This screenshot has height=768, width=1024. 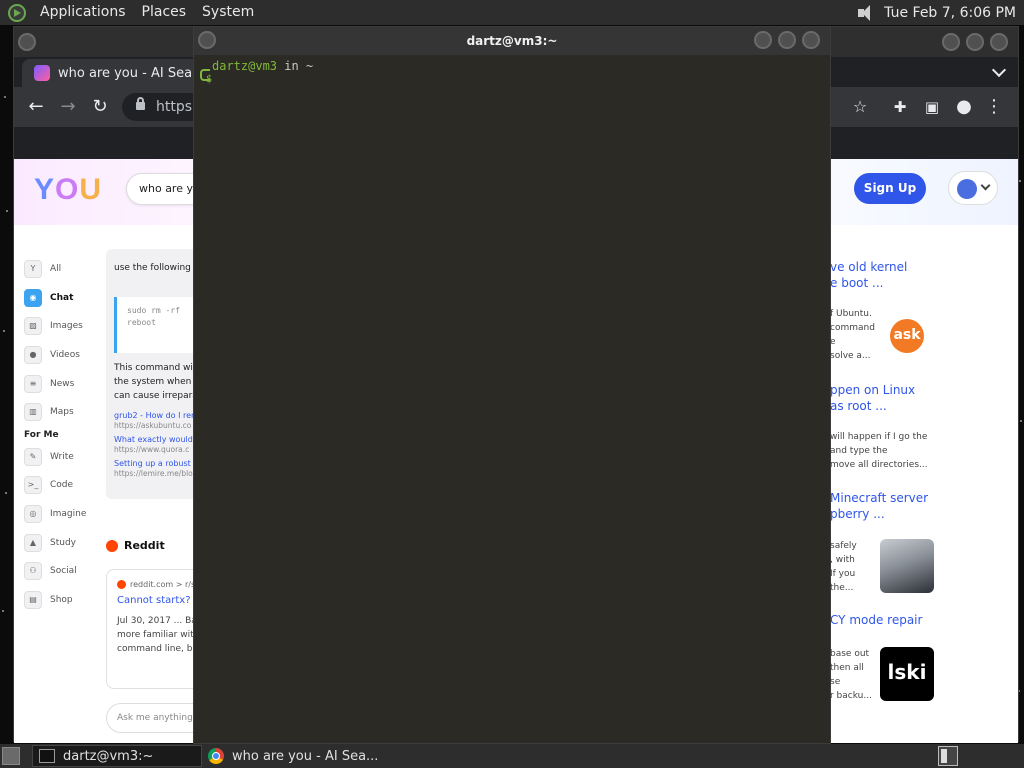 What do you see at coordinates (157, 440) in the screenshot?
I see `source-link: What exactly would h` at bounding box center [157, 440].